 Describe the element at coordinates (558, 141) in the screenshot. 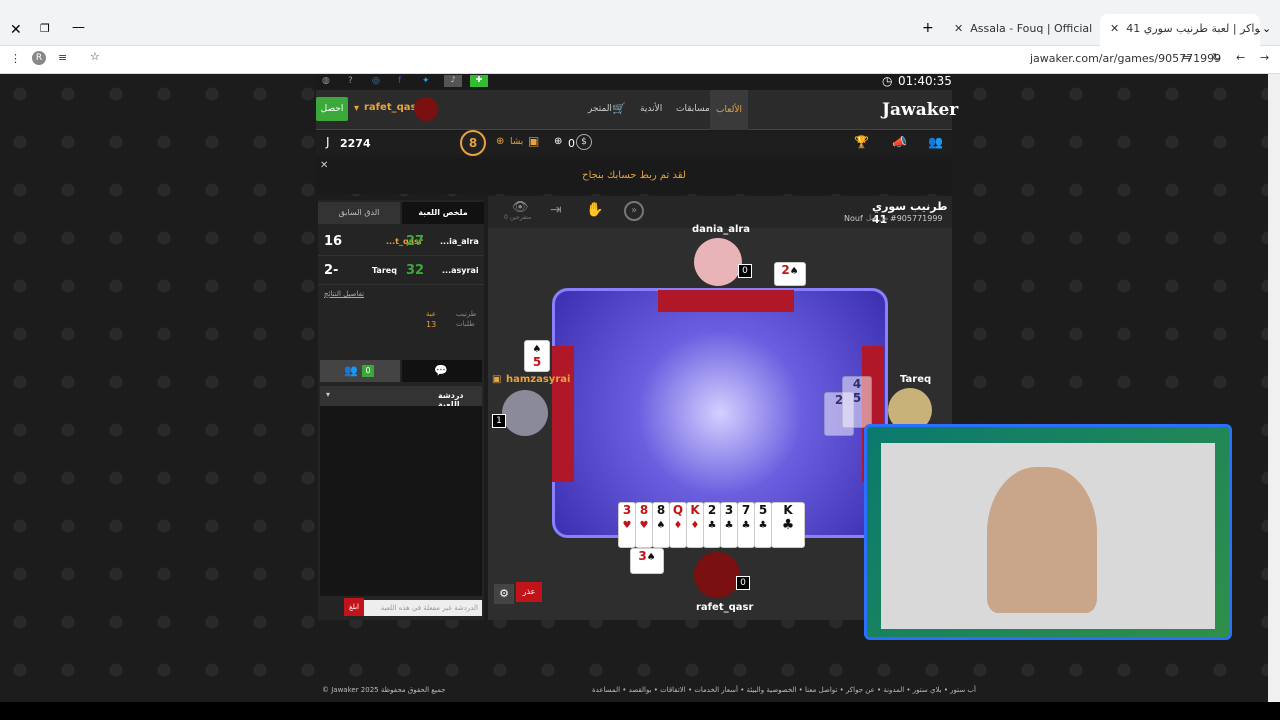

I see `add-token-icon: ⊕` at that location.